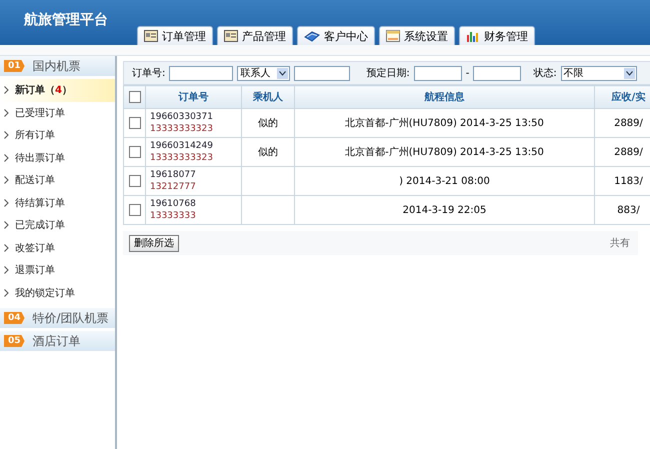 This screenshot has width=650, height=449. What do you see at coordinates (182, 117) in the screenshot?
I see `order-number: 19660330371` at bounding box center [182, 117].